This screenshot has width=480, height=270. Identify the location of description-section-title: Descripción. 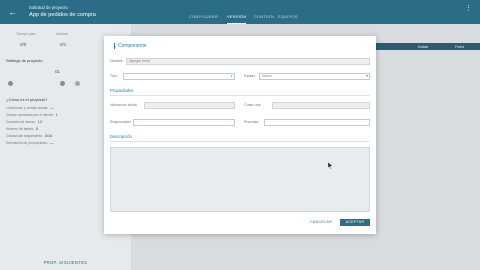
(121, 136).